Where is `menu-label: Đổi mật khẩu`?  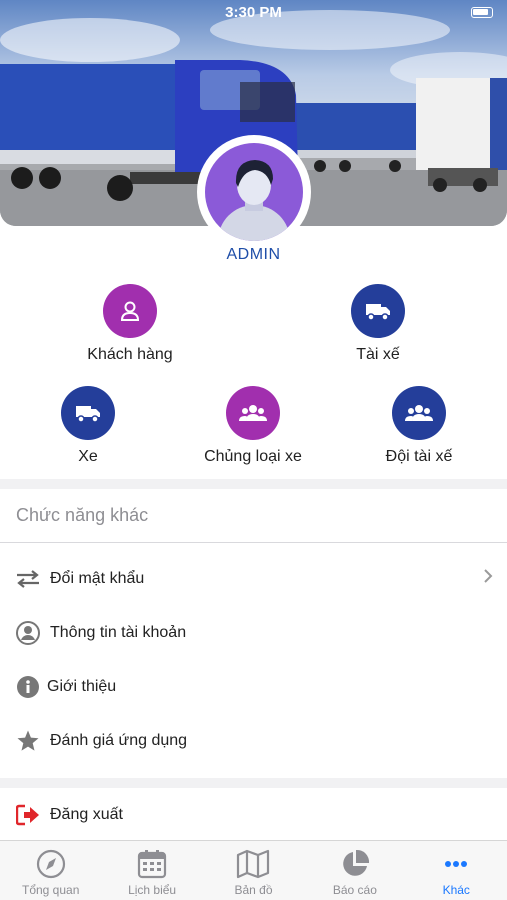
menu-label: Đổi mật khẩu is located at coordinates (97, 578).